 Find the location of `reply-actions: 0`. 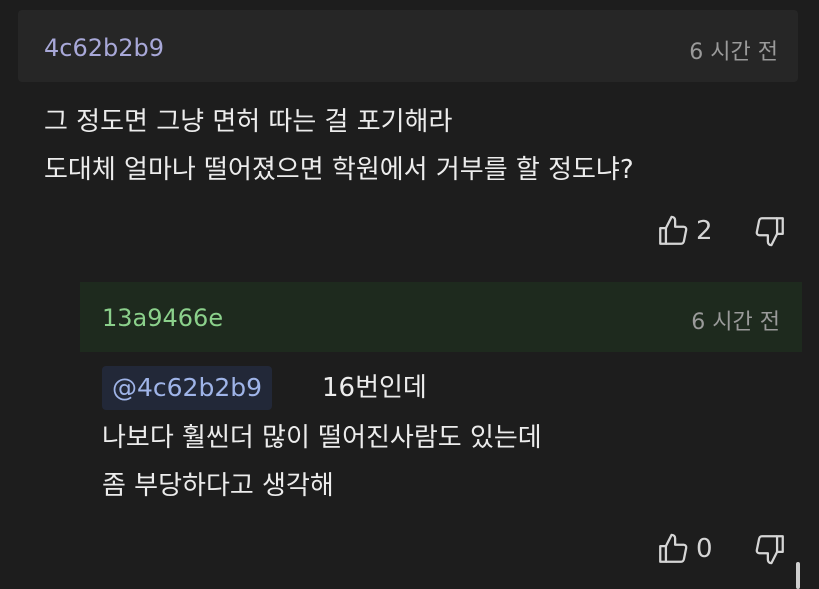

reply-actions: 0 is located at coordinates (721, 549).